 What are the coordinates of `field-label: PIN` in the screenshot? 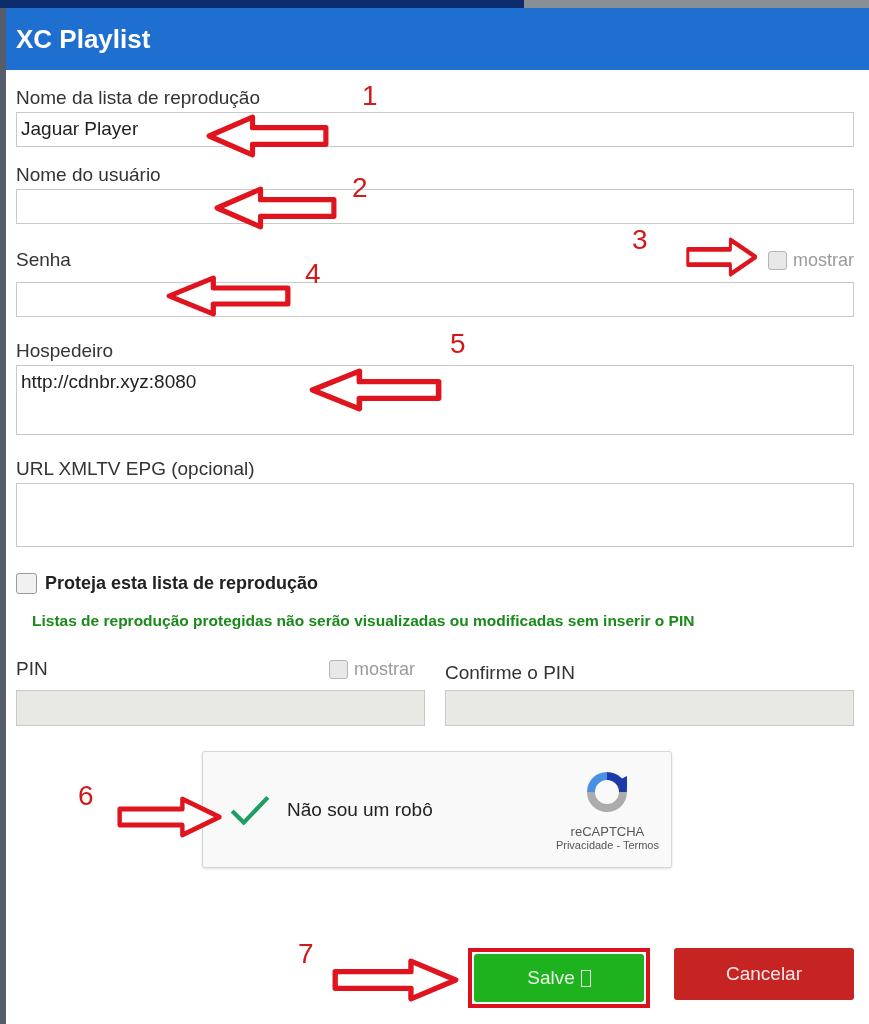 It's located at (32, 669).